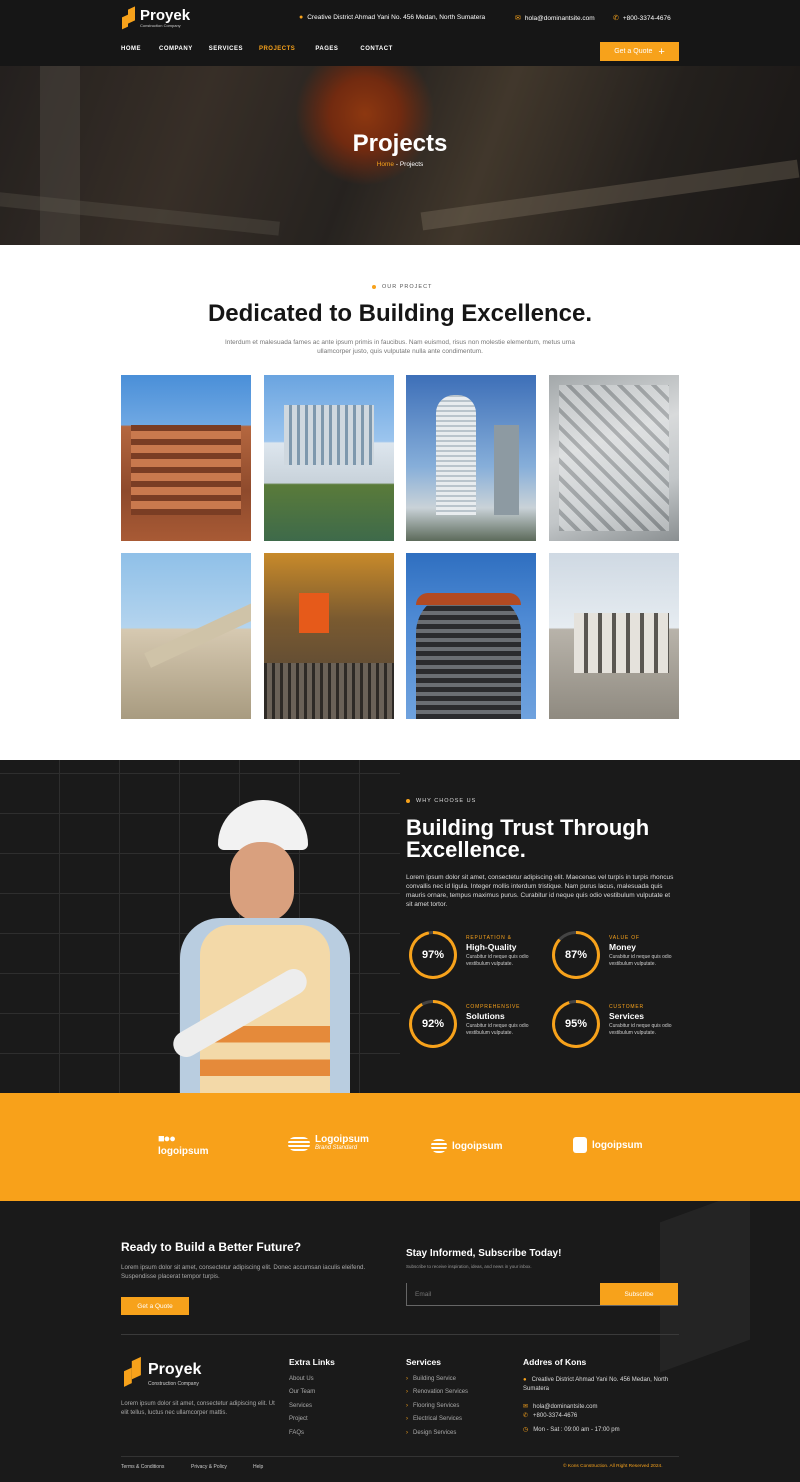 The image size is (800, 1482). Describe the element at coordinates (300, 1406) in the screenshot. I see `footer-link-services: Services` at that location.